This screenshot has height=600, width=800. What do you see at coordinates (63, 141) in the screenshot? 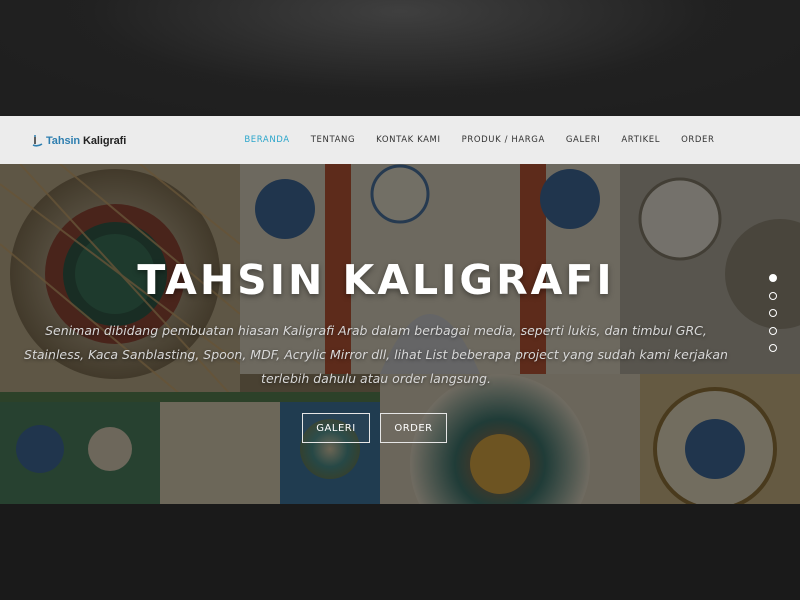
I see `logo-text-primary: Tahsin` at bounding box center [63, 141].